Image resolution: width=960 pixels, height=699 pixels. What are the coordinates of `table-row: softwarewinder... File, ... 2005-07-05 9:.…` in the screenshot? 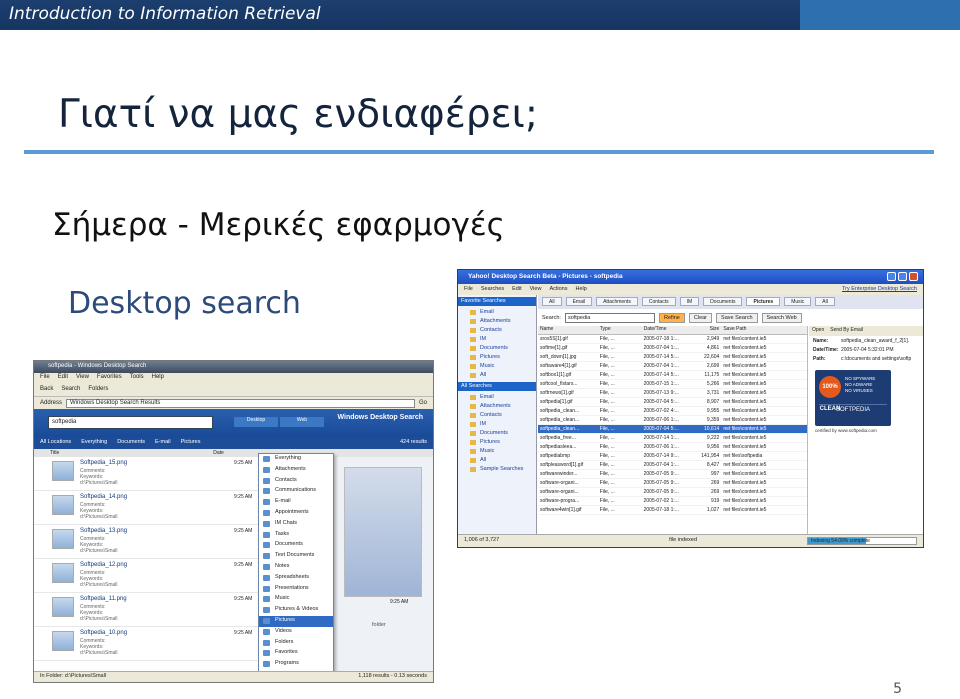 It's located at (672, 474).